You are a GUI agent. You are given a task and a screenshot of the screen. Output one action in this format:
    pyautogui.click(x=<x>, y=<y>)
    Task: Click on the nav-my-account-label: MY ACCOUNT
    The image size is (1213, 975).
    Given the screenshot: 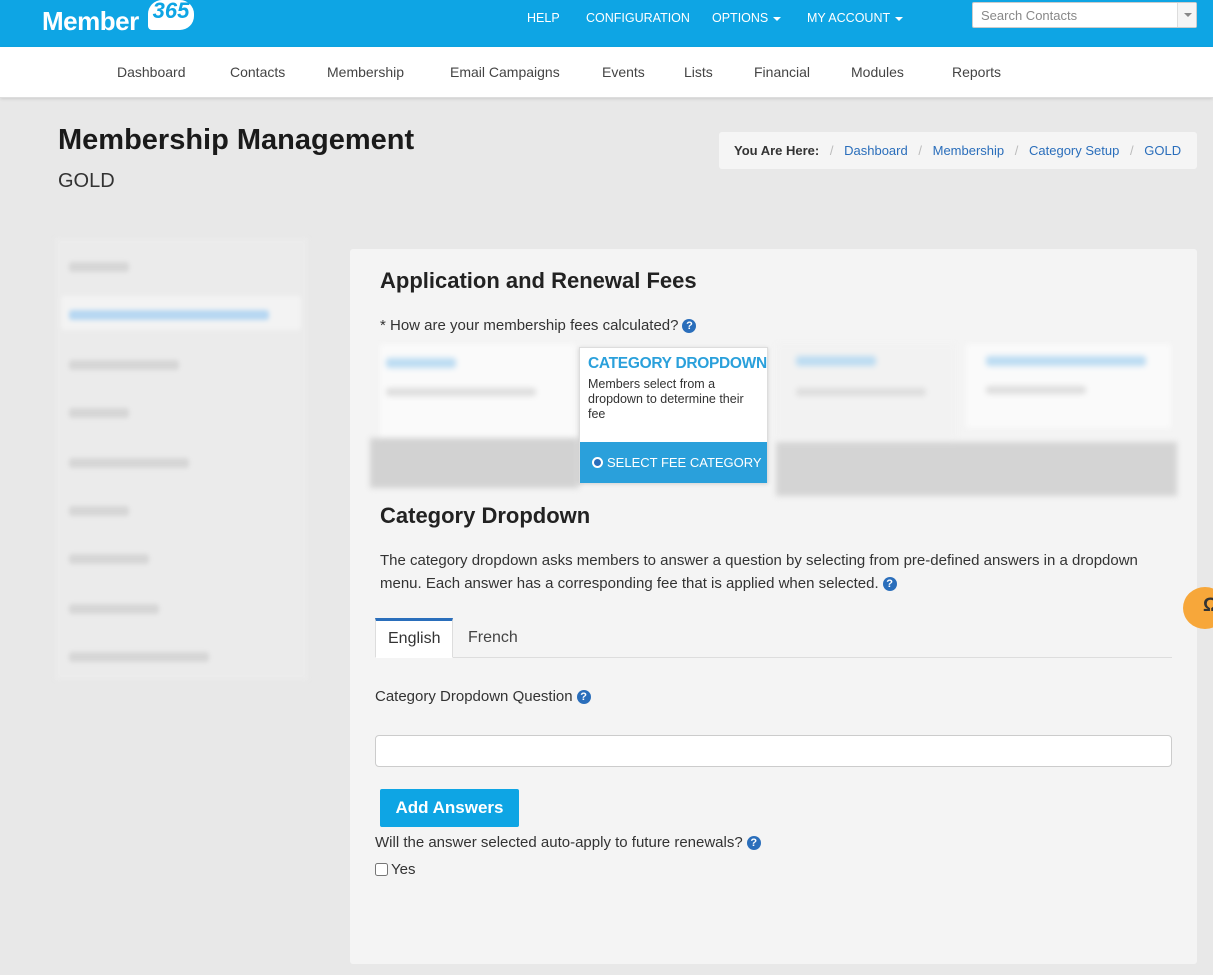 What is the action you would take?
    pyautogui.click(x=849, y=18)
    